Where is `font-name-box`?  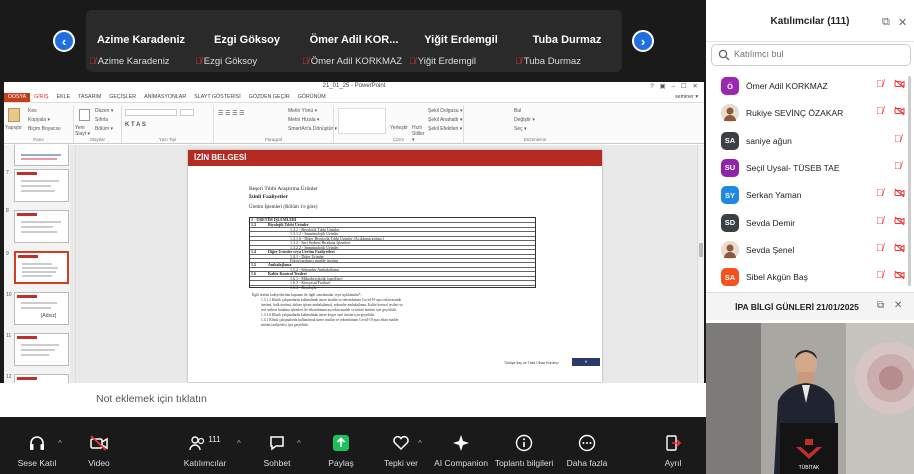 font-name-box is located at coordinates (151, 112).